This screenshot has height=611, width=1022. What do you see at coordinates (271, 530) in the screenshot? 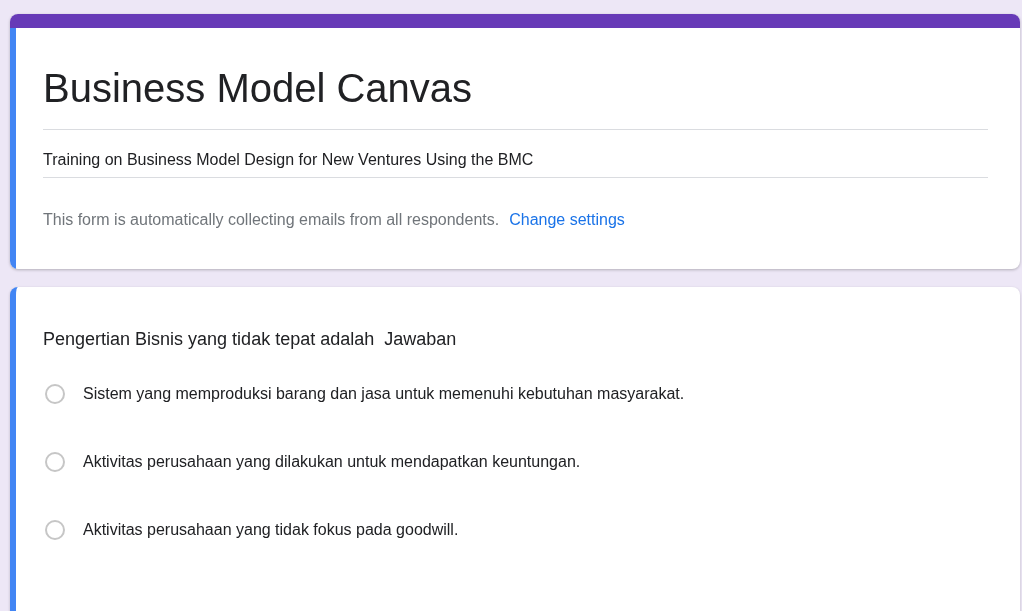
I see `option-label: Aktivitas perusahaan yang tidak fokus pada goodwill.` at bounding box center [271, 530].